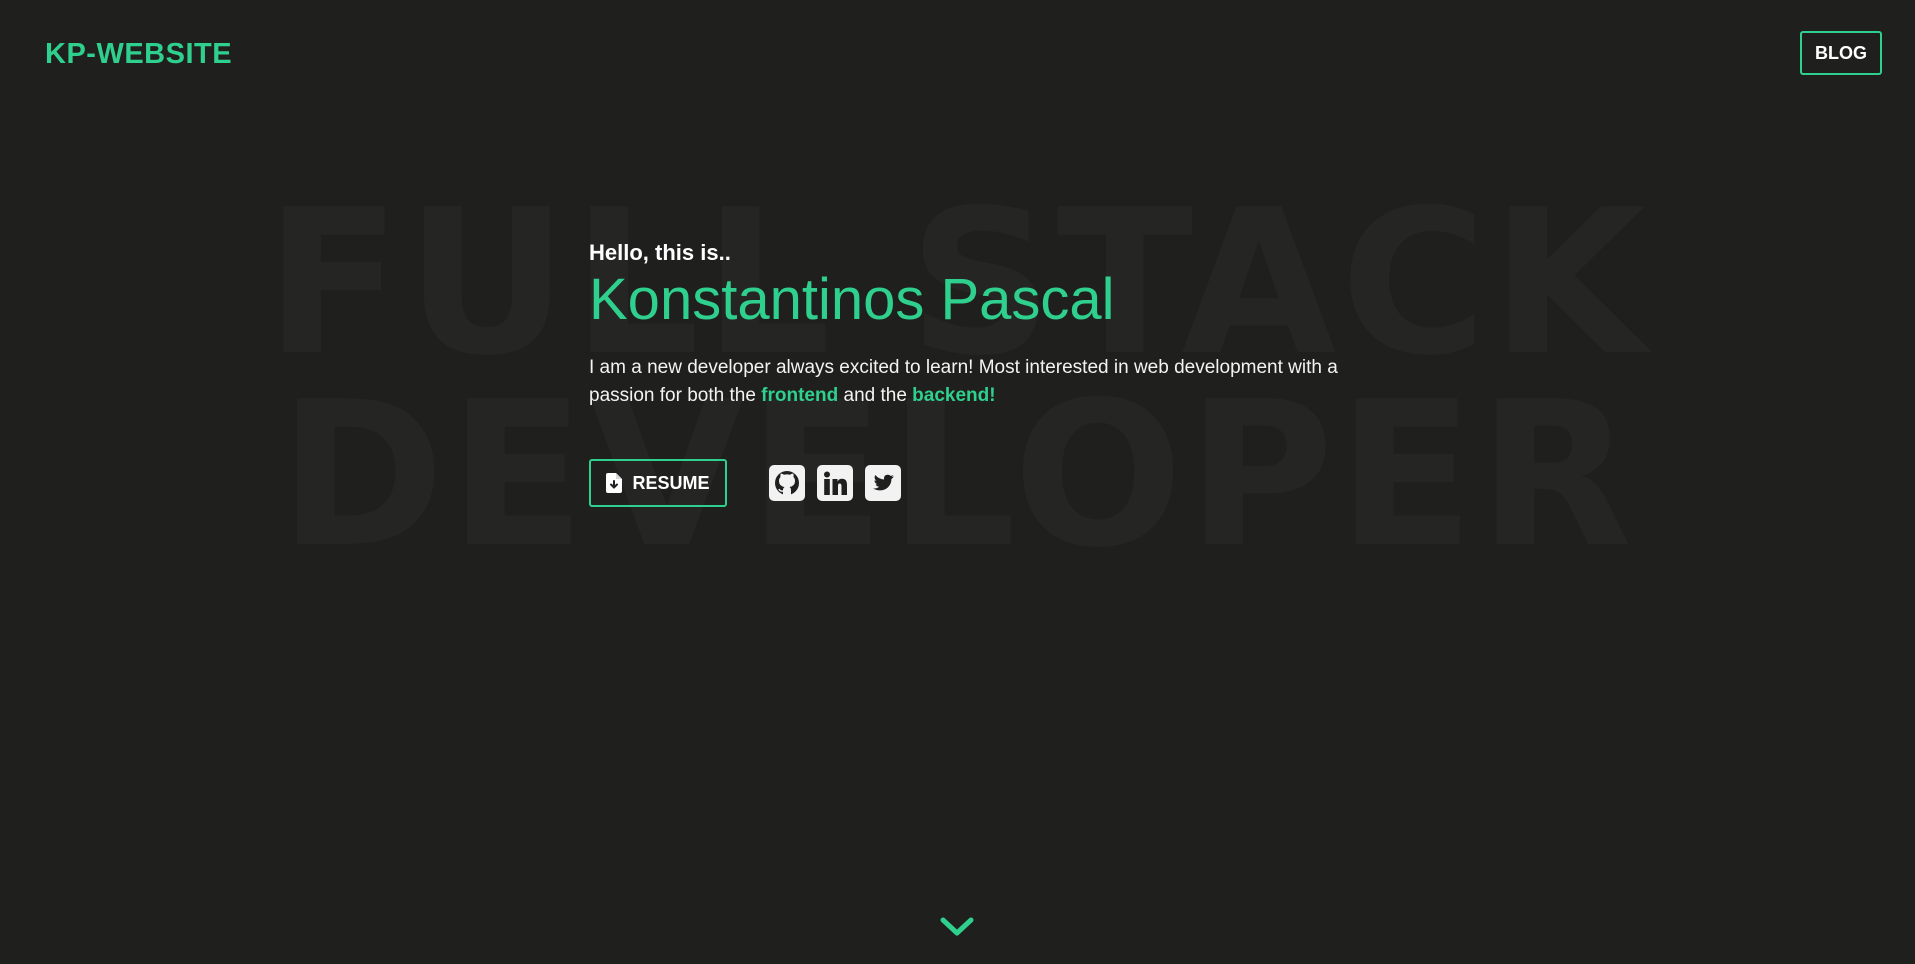  I want to click on highlight-frontend: frontend, so click(800, 395).